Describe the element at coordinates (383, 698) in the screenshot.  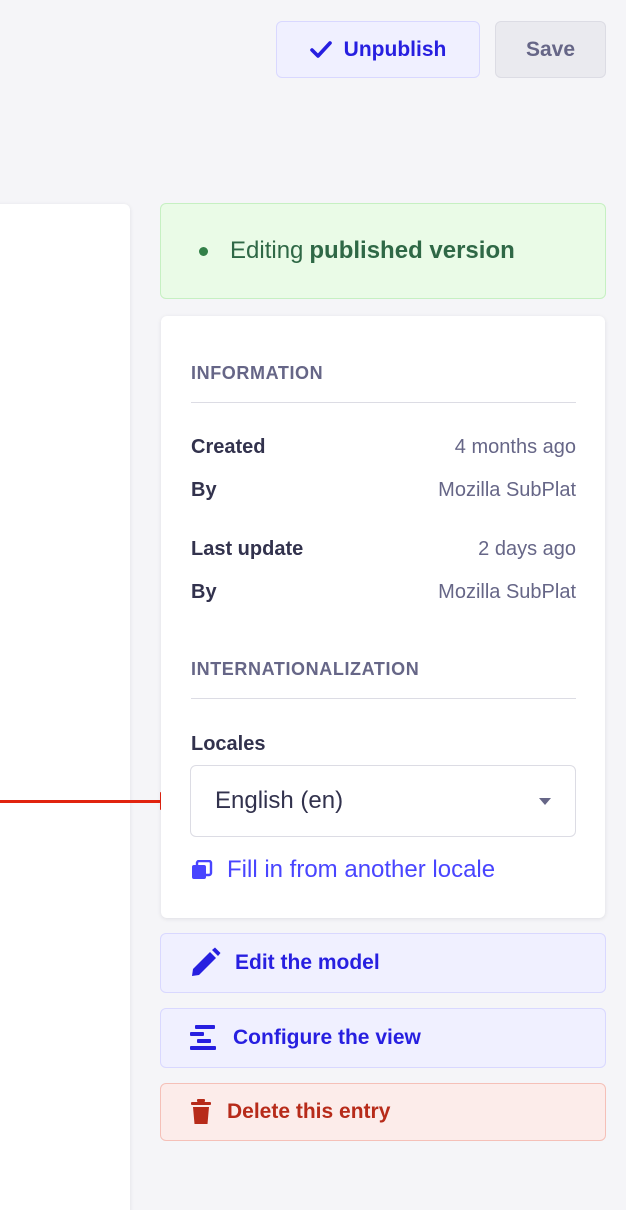
I see `i18n-divider` at that location.